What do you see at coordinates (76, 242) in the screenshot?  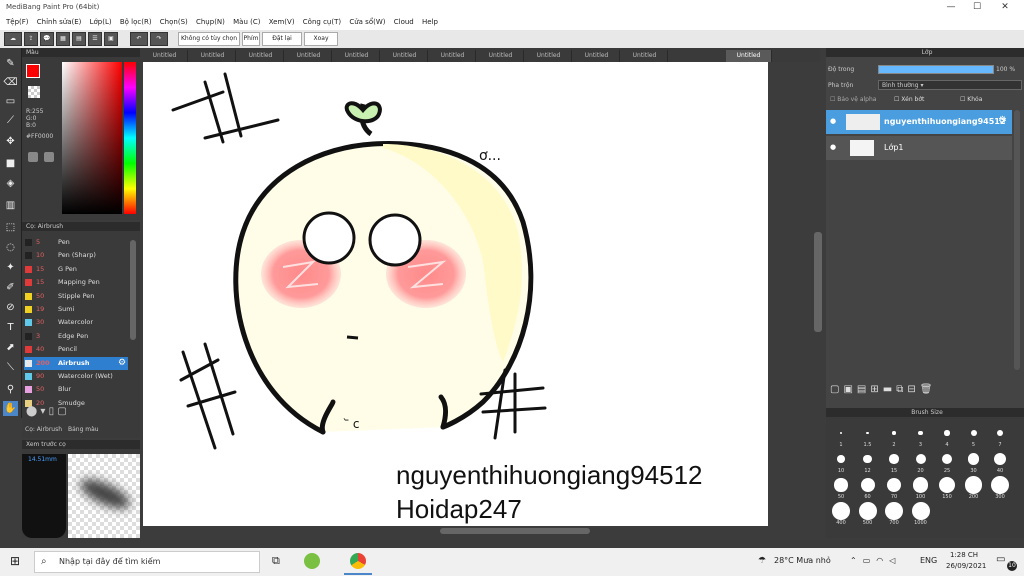 I see `brush-item: 5 Pen` at bounding box center [76, 242].